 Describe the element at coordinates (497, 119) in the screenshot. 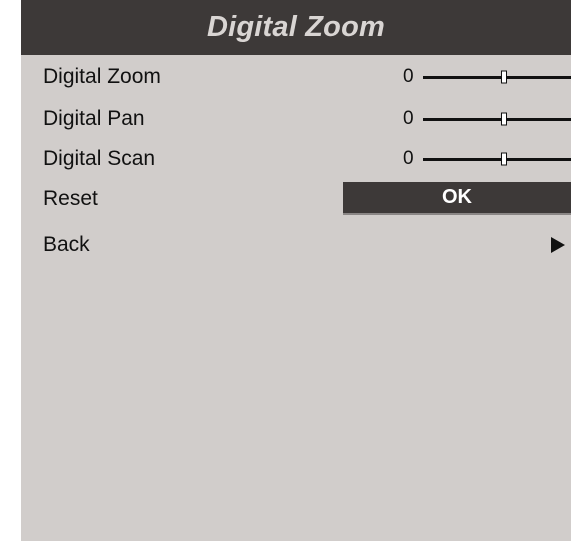

I see `digital-pan-slider-track` at that location.